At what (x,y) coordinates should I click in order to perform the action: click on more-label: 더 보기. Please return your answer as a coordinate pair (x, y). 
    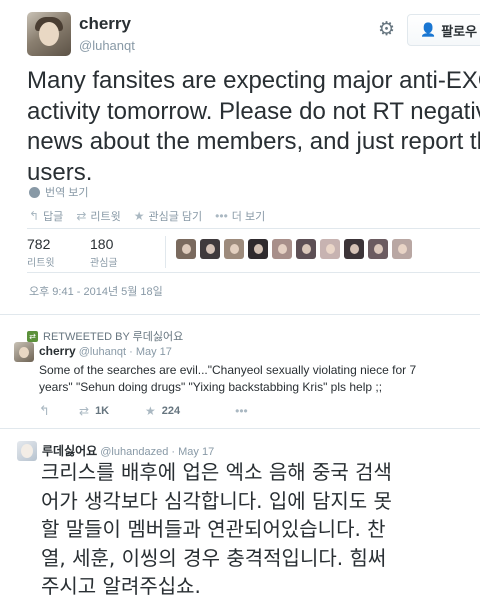
    Looking at the image, I should click on (248, 217).